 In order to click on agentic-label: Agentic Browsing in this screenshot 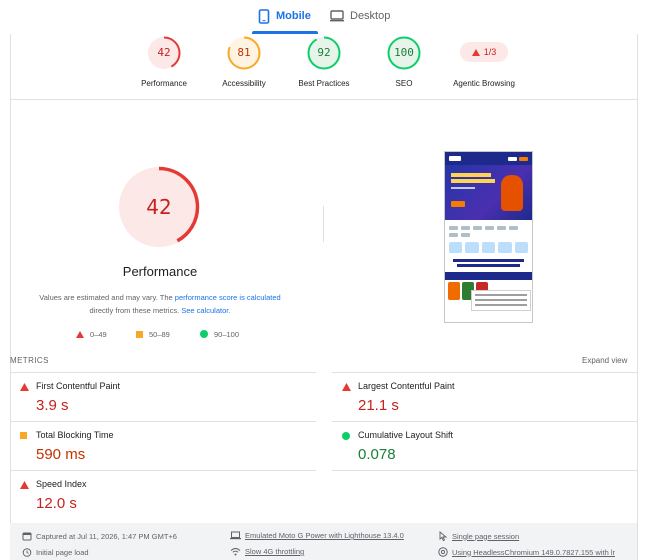, I will do `click(484, 83)`.